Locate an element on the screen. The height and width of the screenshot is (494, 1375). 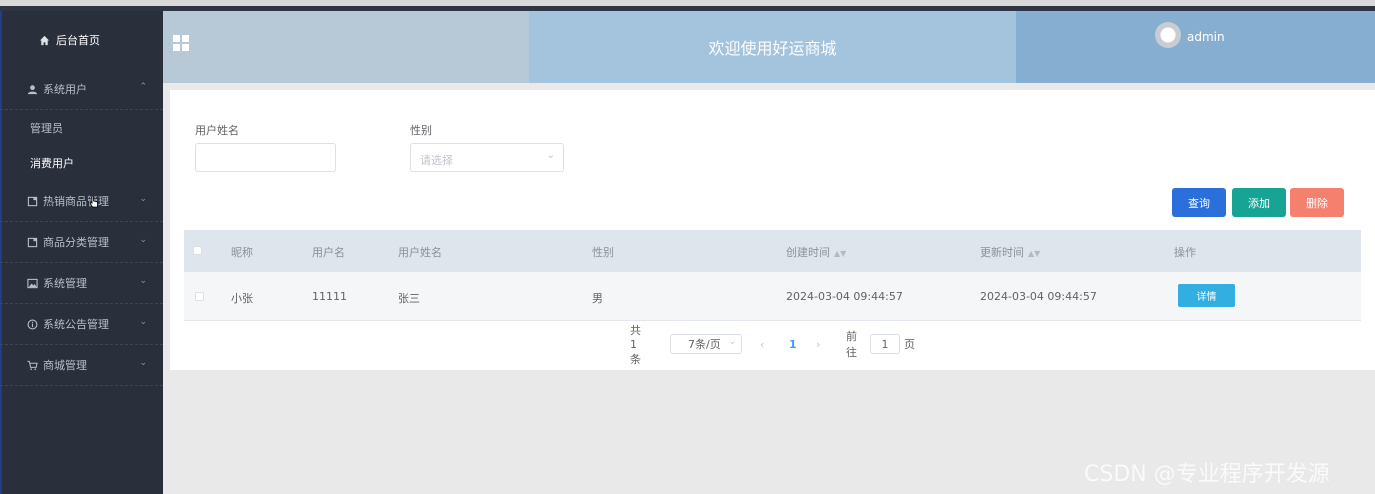
table-header: 昵称 用户名 用户姓名 性别 创建时间 ▲▼ 更新时间 ▲▼ 操作 is located at coordinates (772, 251).